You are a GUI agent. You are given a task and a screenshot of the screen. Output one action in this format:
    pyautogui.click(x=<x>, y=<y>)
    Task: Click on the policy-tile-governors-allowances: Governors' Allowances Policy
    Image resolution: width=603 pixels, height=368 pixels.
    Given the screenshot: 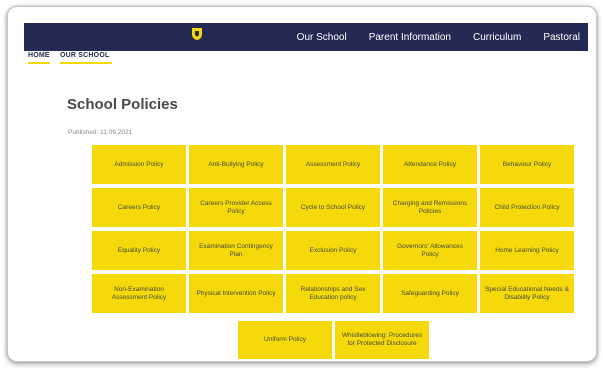 What is the action you would take?
    pyautogui.click(x=430, y=250)
    